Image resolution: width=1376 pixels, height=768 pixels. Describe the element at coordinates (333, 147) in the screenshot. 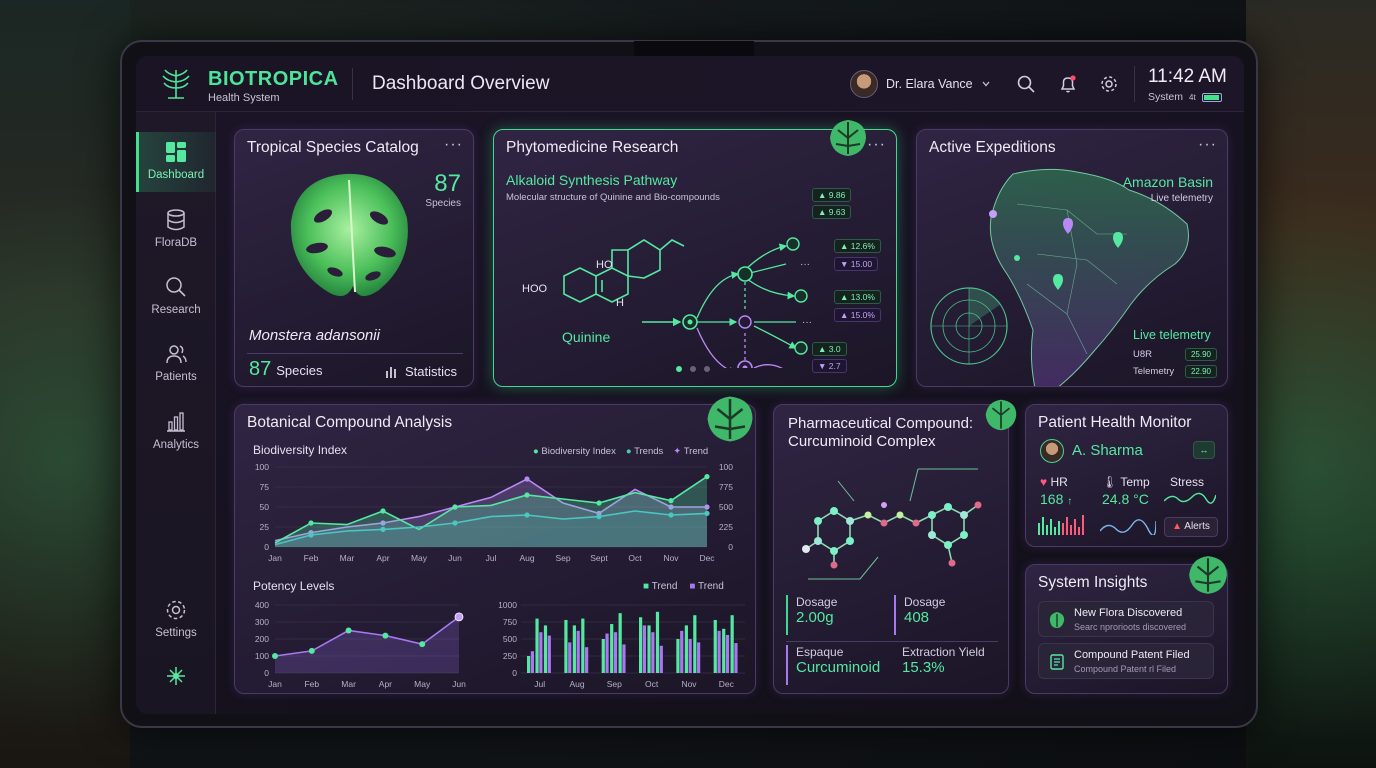

I see `card-title: Tropical Species Catalog` at that location.